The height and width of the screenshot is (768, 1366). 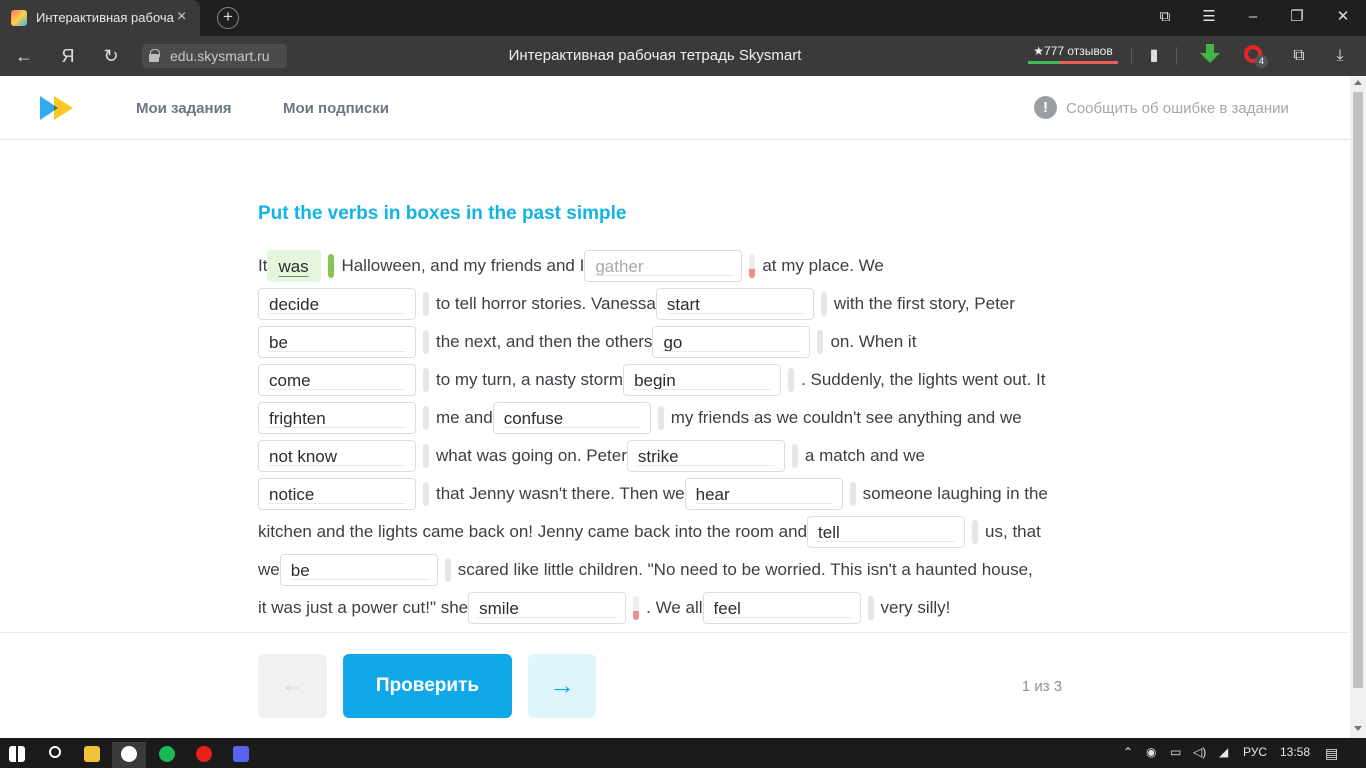 What do you see at coordinates (427, 686) in the screenshot?
I see `check-button: Проверить` at bounding box center [427, 686].